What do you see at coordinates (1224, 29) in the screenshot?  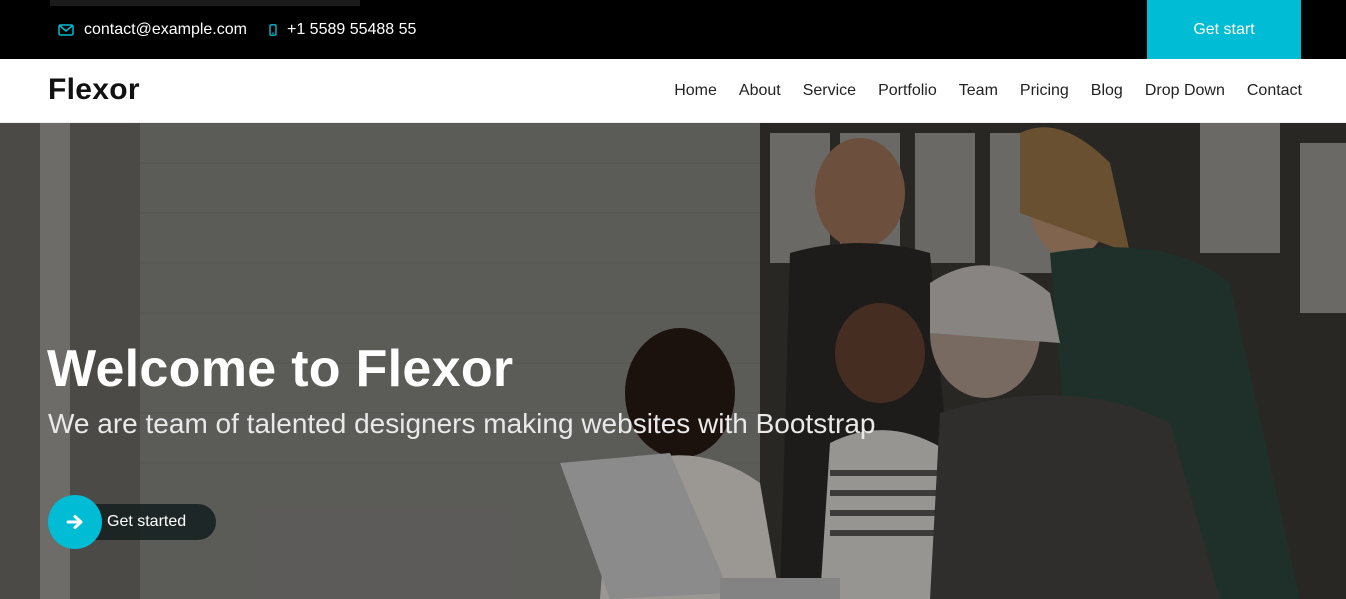 I see `get-start-button: Get start` at bounding box center [1224, 29].